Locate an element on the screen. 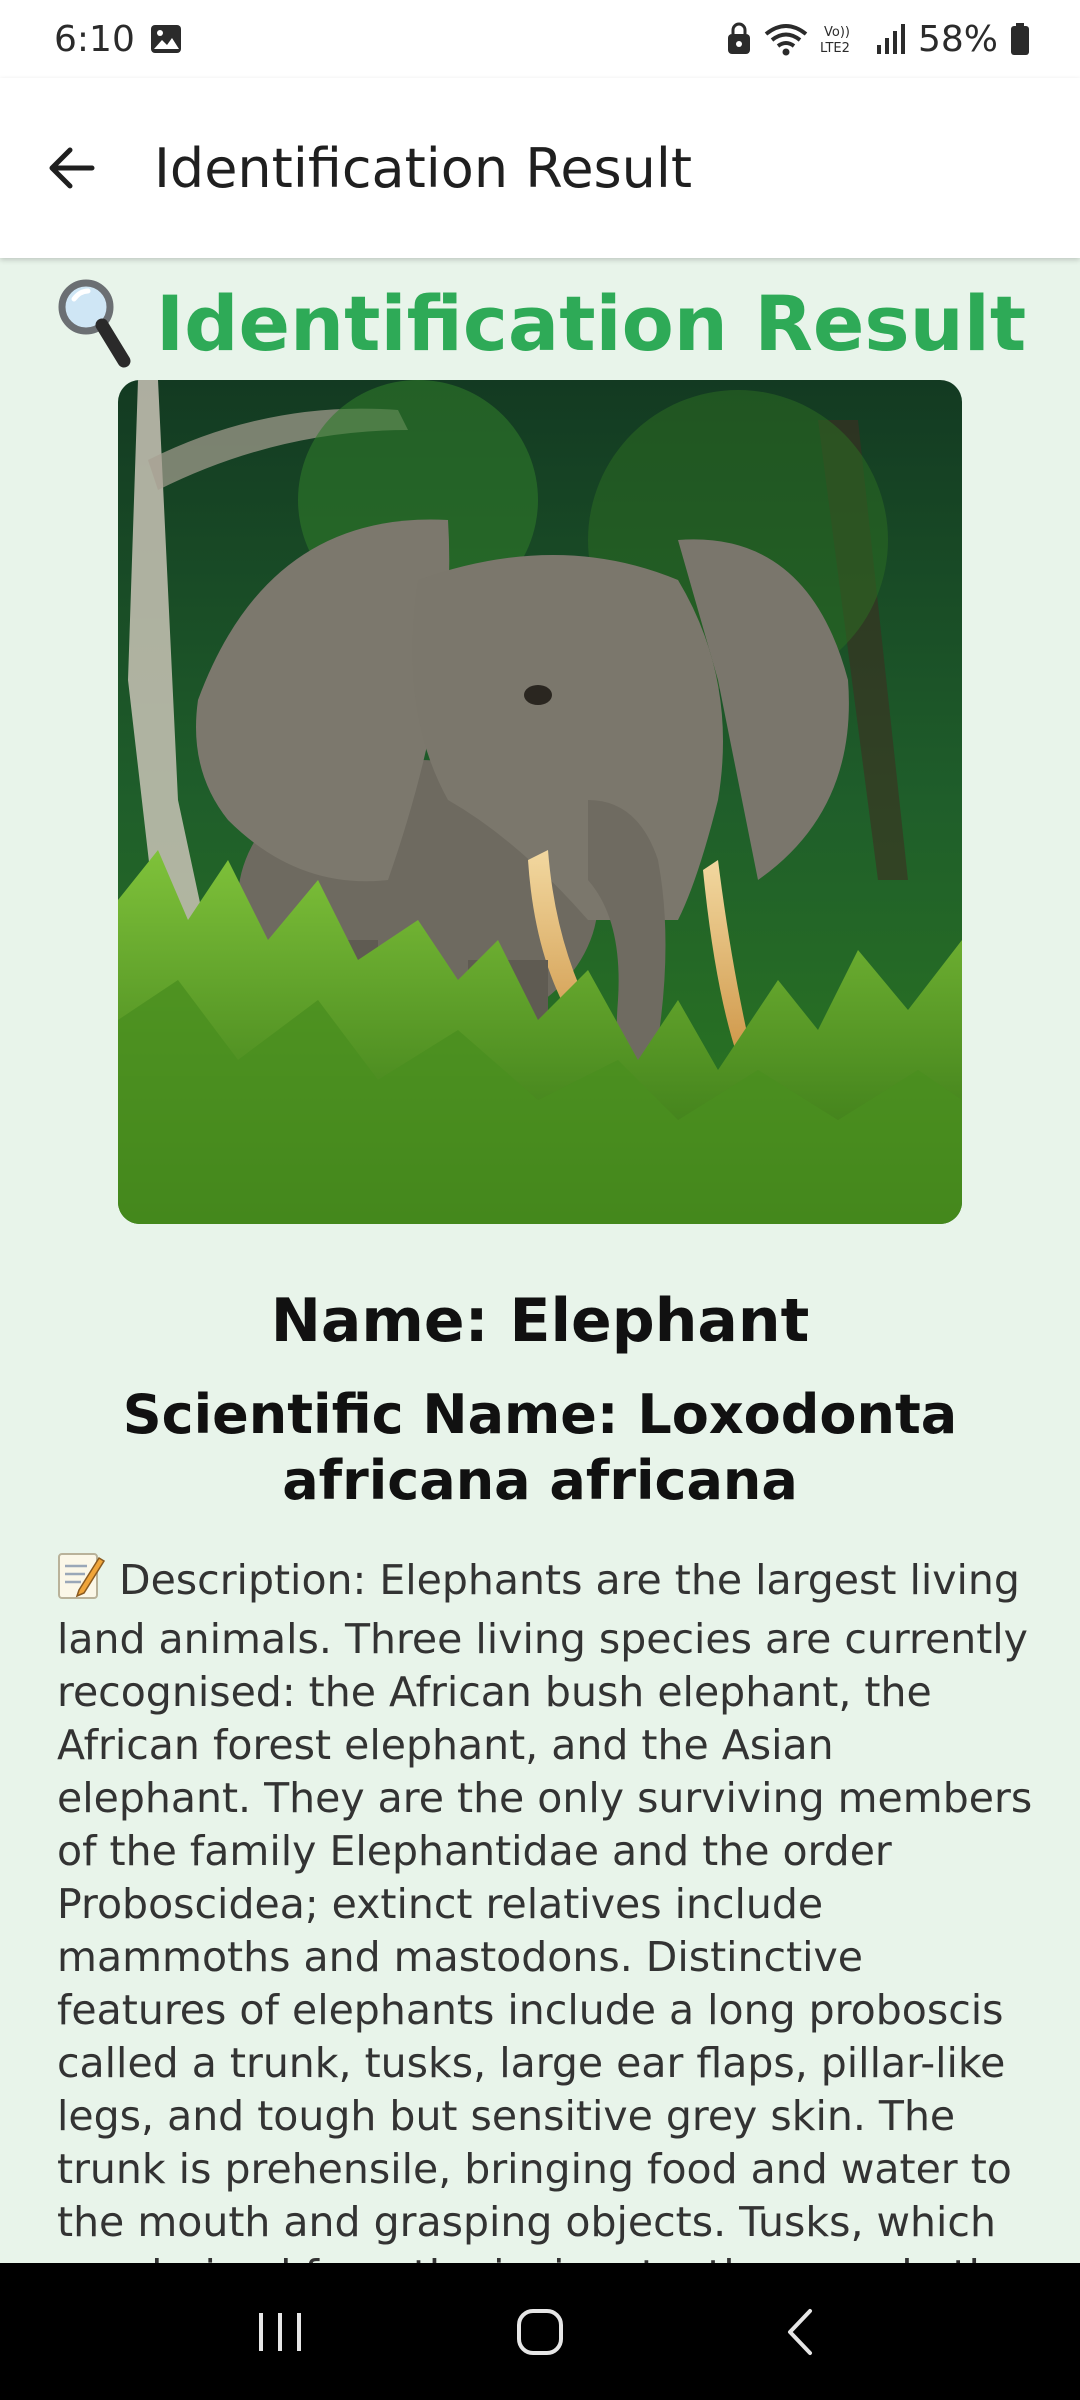 The height and width of the screenshot is (2400, 1080). status-right: Vo)) LTE2 58% is located at coordinates (878, 39).